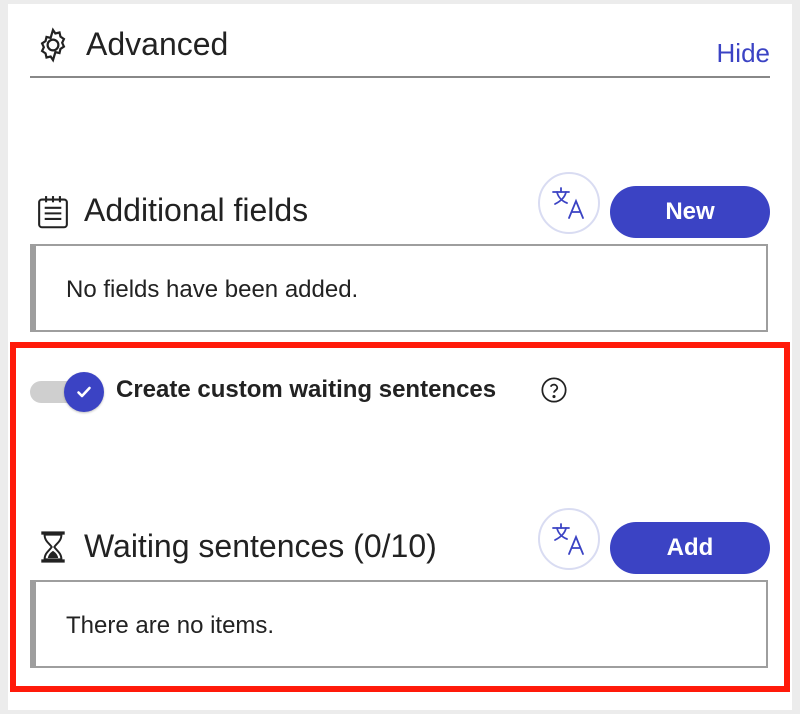 The height and width of the screenshot is (714, 800). What do you see at coordinates (306, 389) in the screenshot?
I see `custom-waiting-label: Create custom waiting sentences` at bounding box center [306, 389].